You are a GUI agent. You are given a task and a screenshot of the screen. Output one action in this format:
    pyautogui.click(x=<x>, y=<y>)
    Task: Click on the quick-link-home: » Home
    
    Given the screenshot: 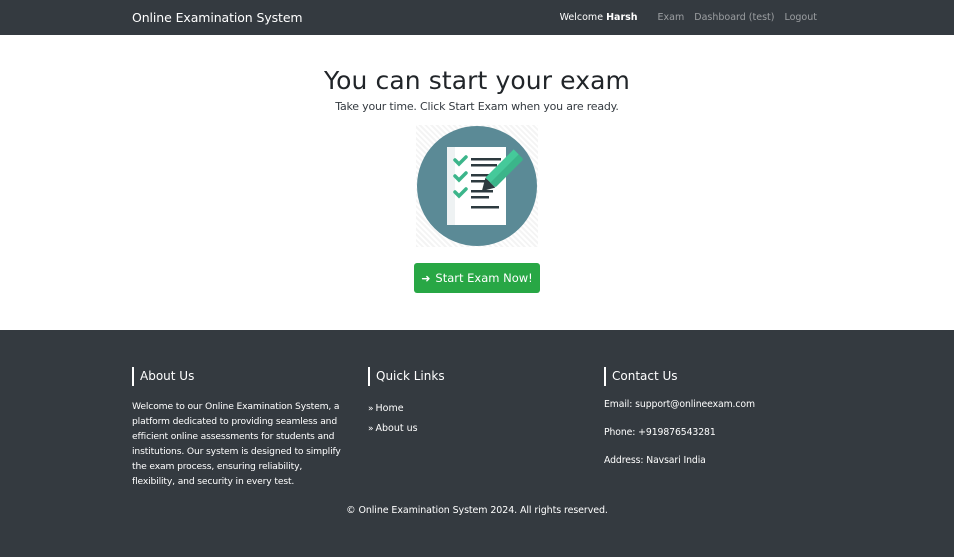 What is the action you would take?
    pyautogui.click(x=486, y=409)
    